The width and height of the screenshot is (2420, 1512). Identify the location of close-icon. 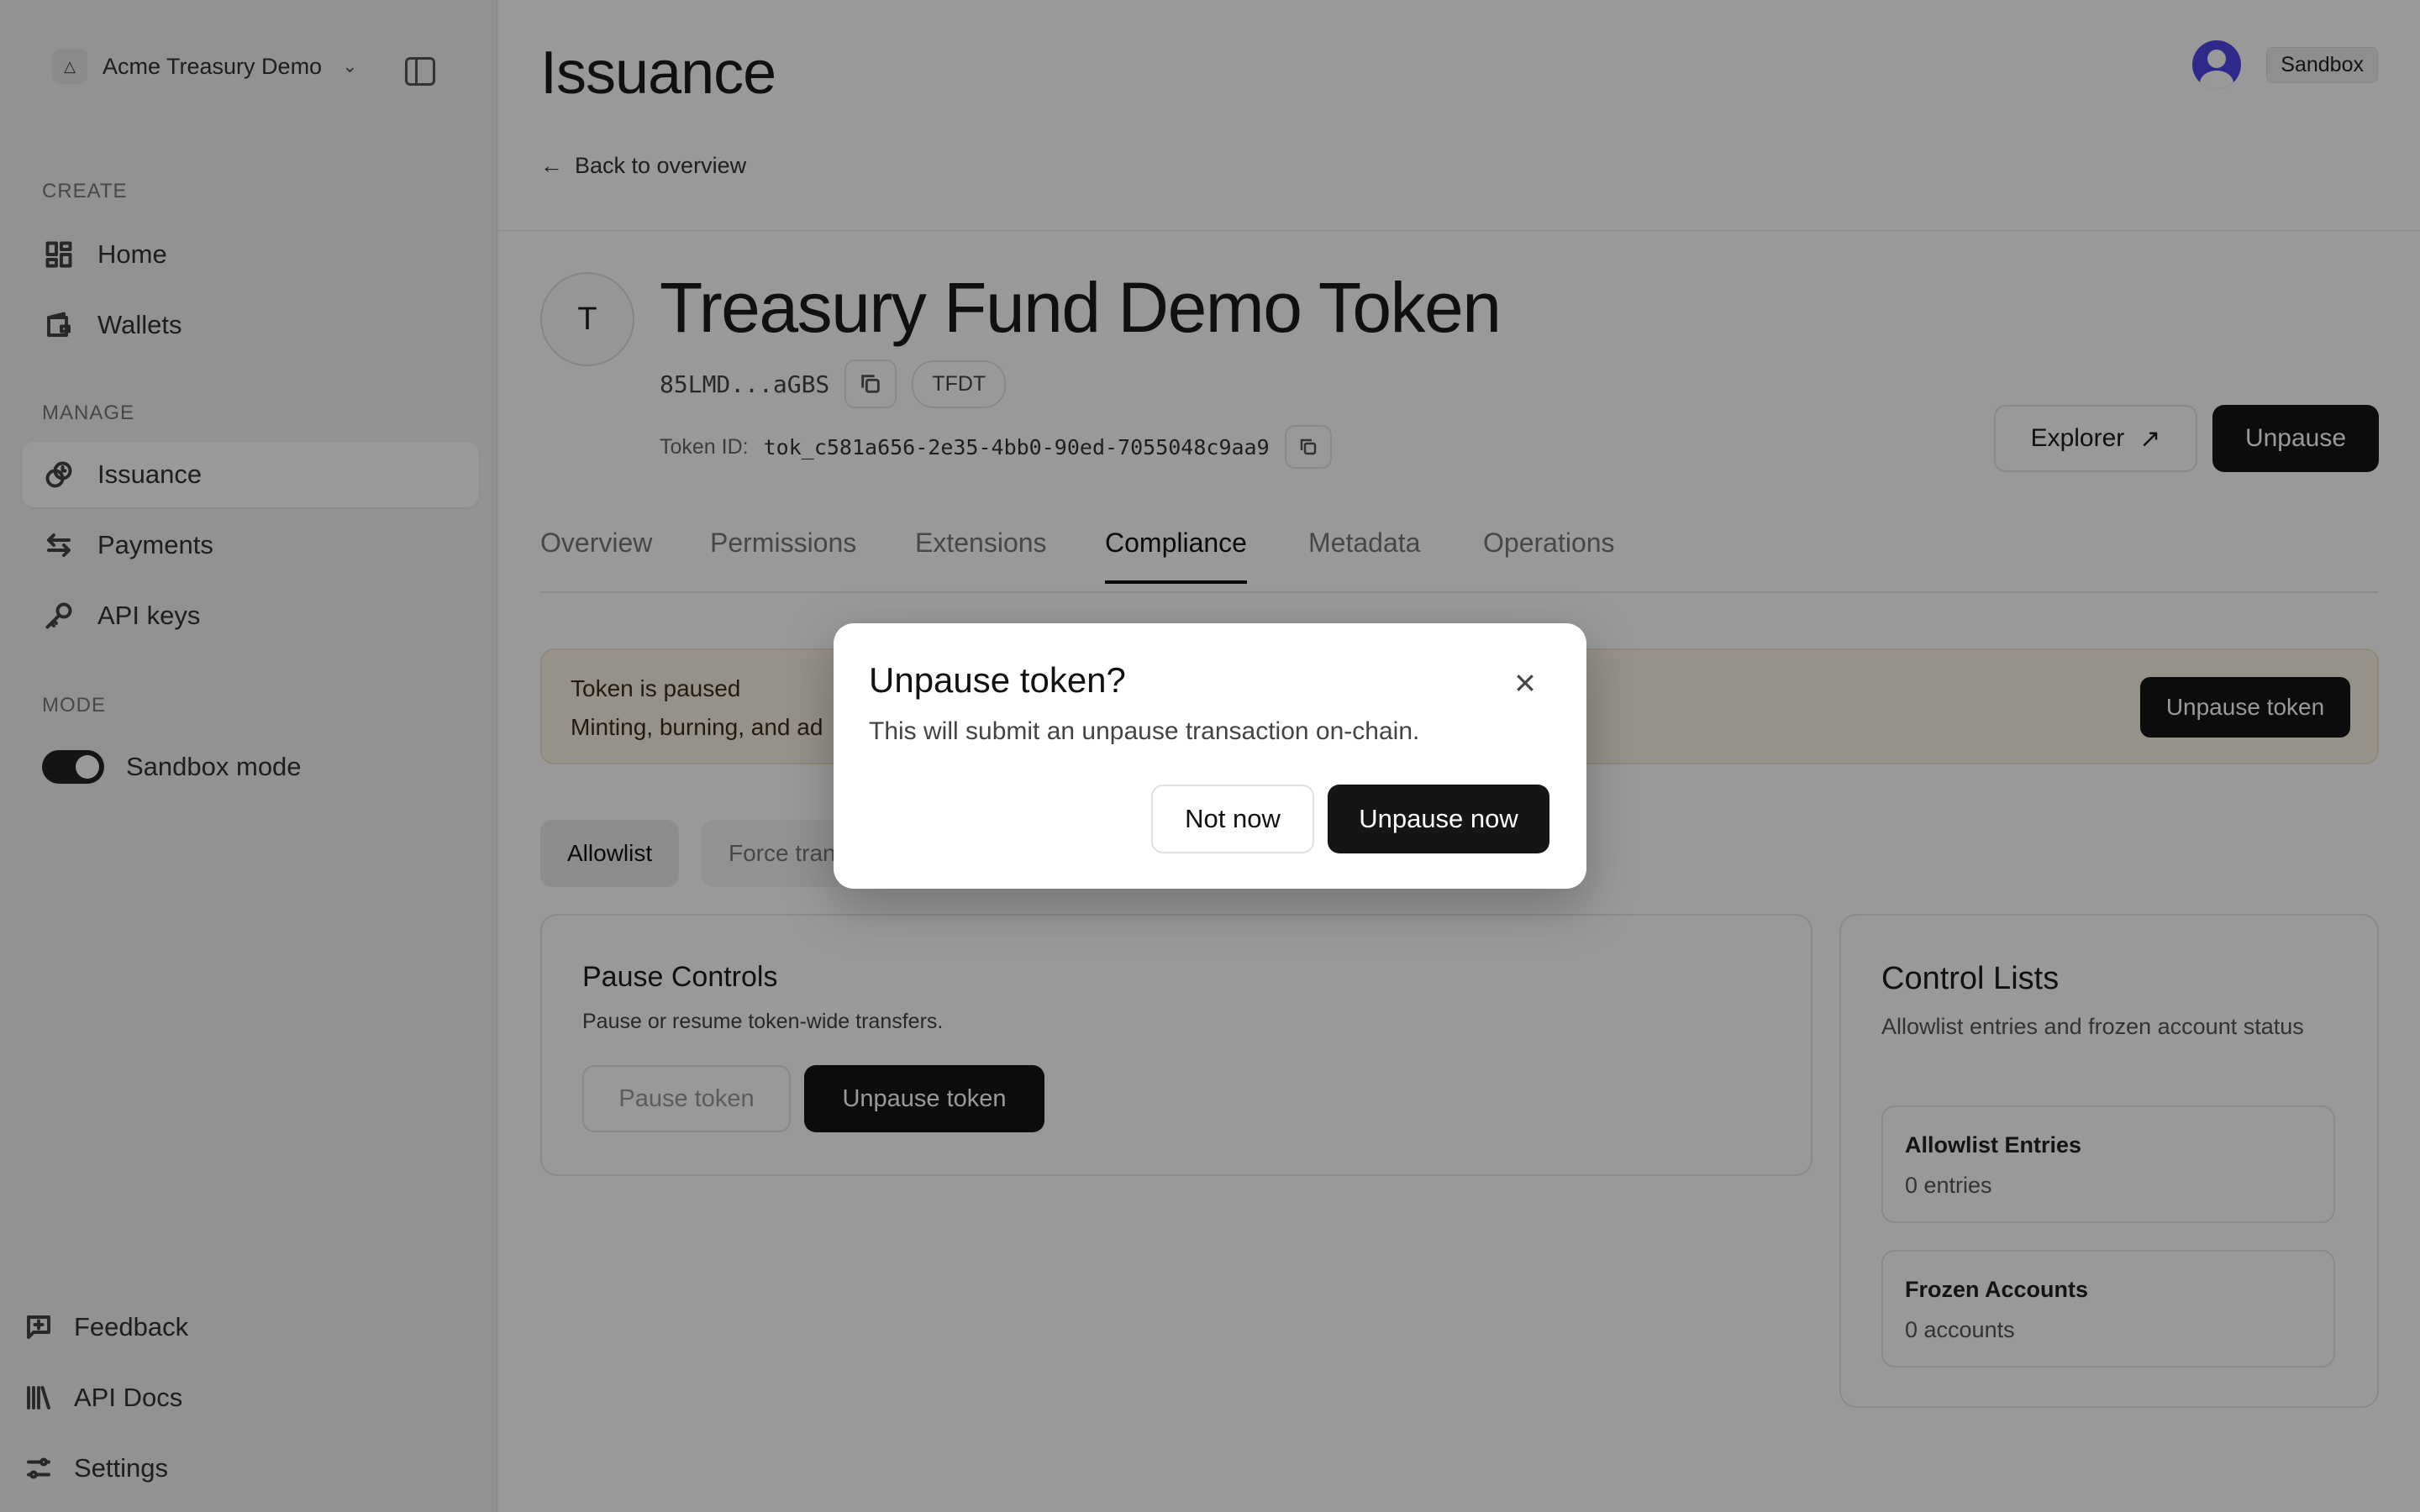
(1525, 683).